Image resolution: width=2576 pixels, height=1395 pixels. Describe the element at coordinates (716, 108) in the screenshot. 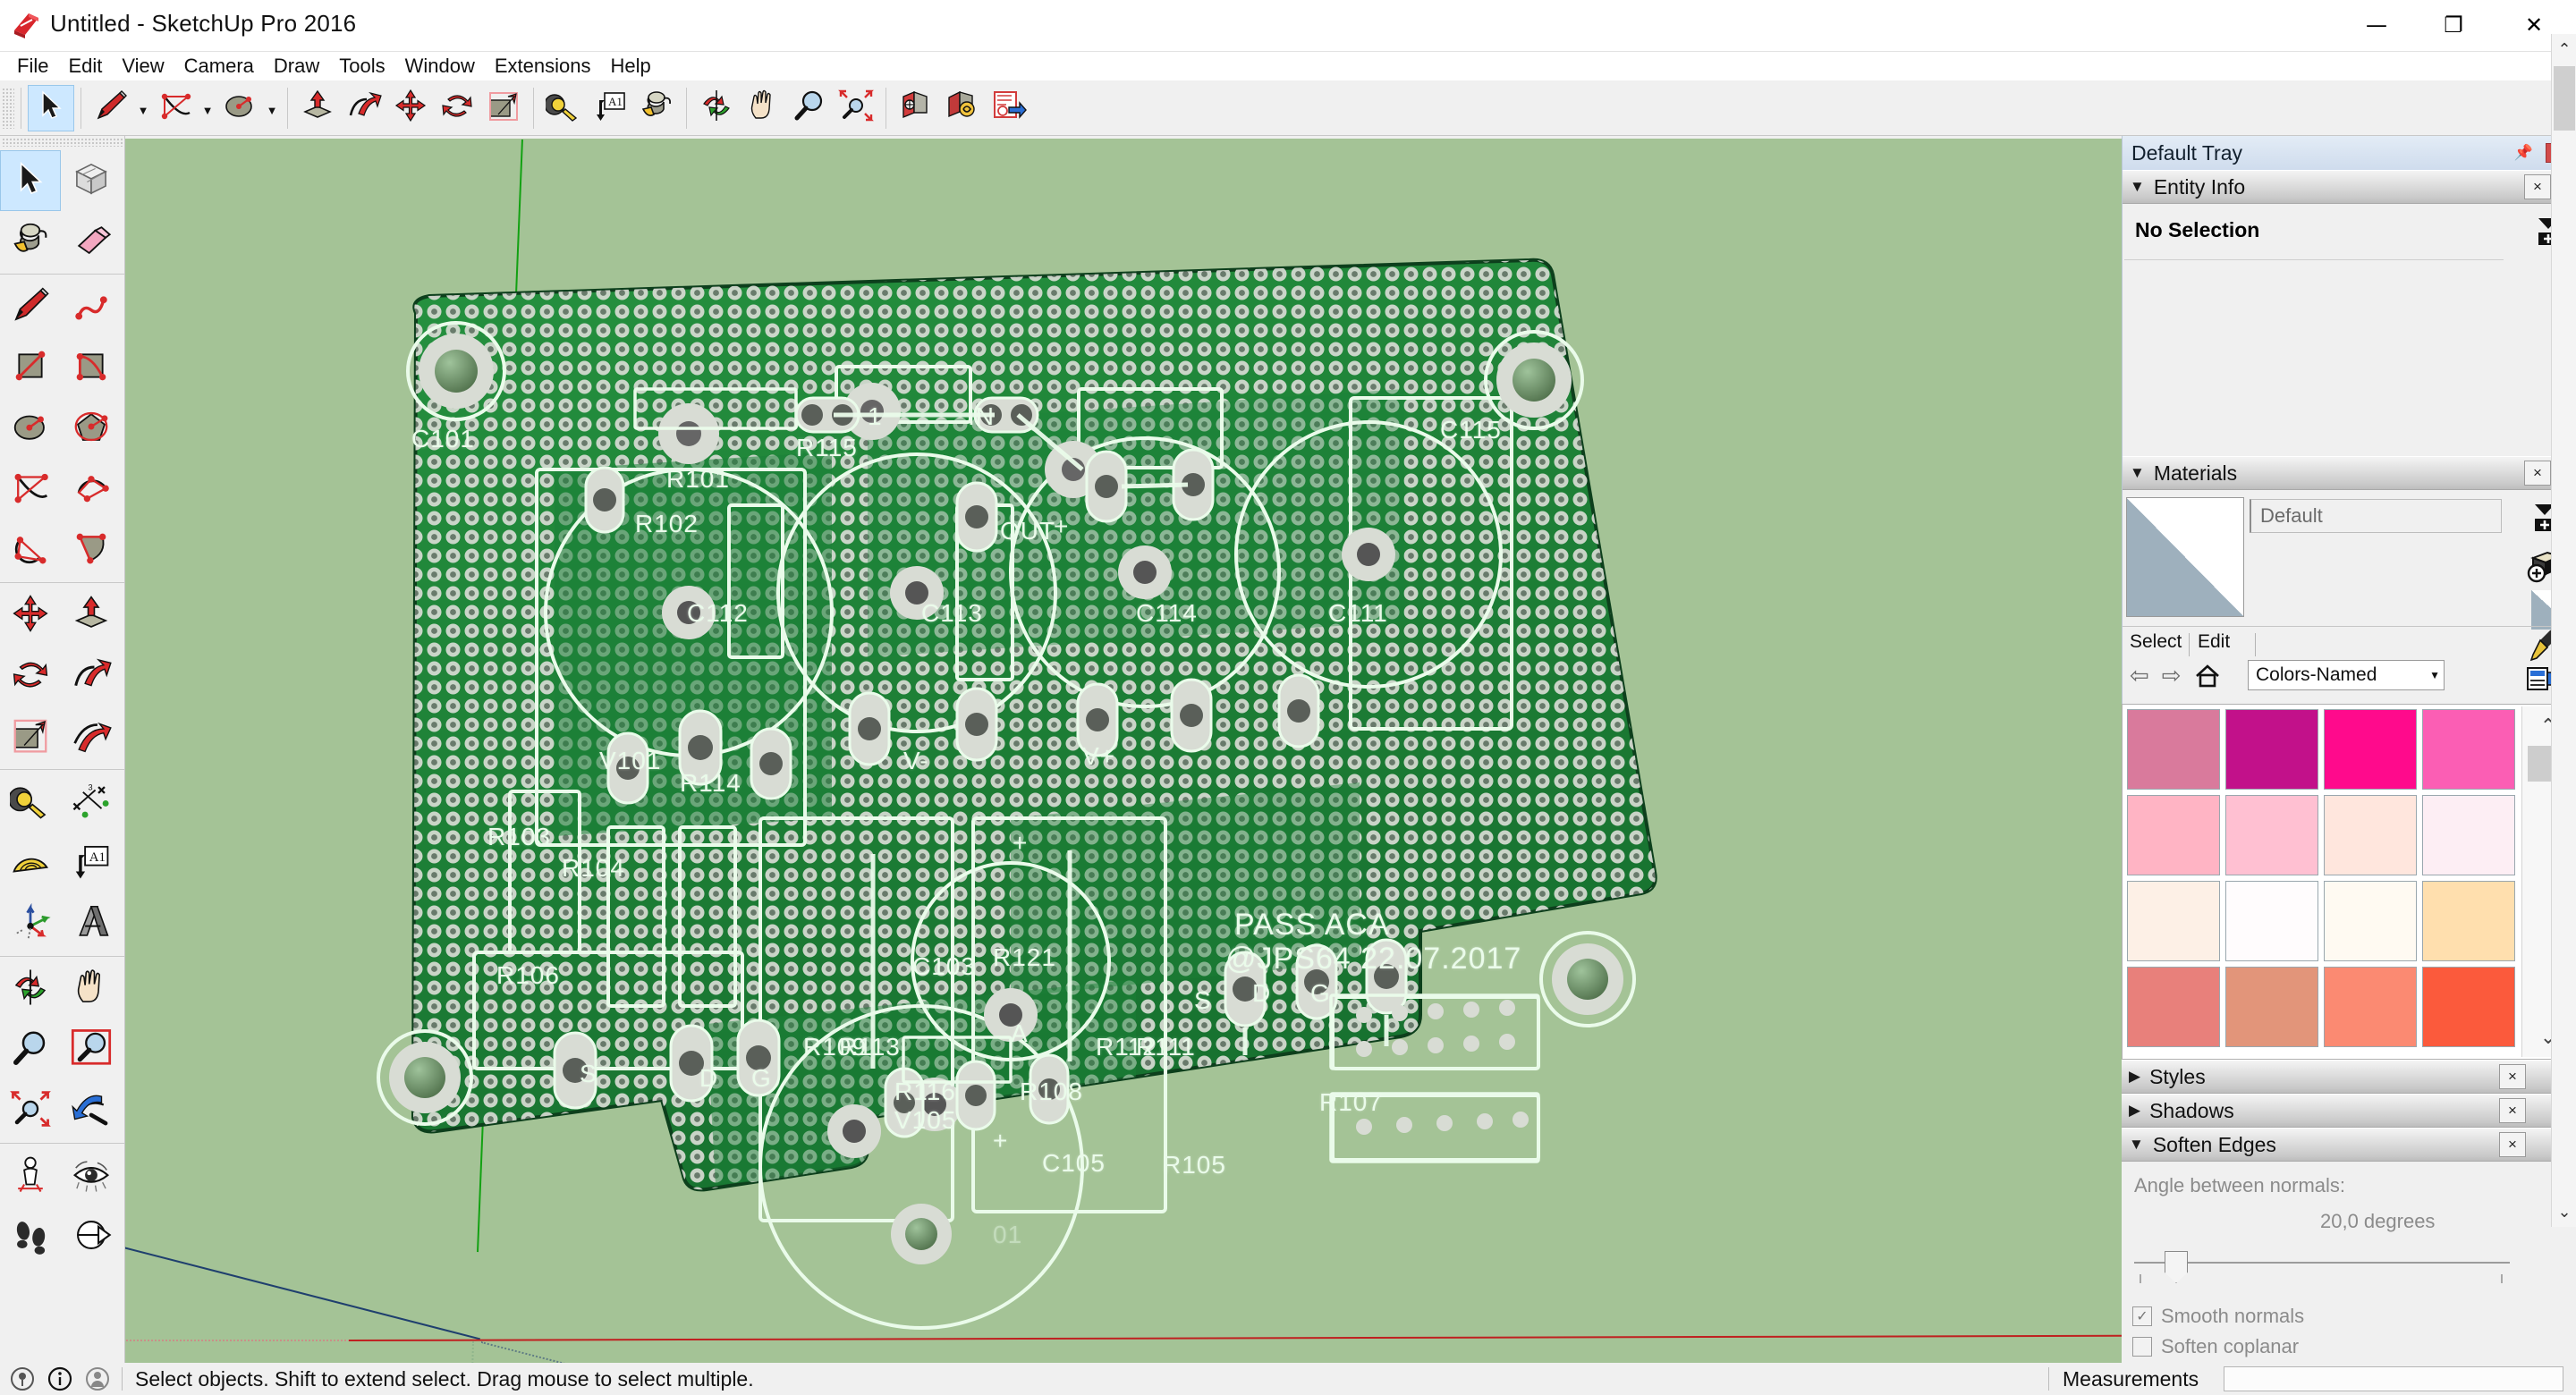

I see `orbit-tool` at that location.